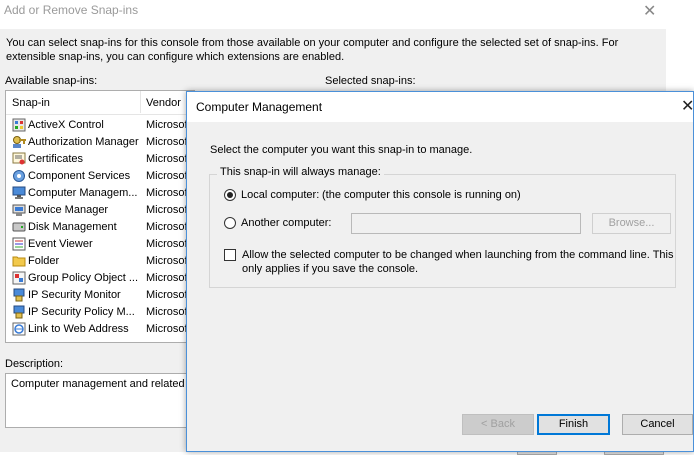 The image size is (694, 455). What do you see at coordinates (19, 125) in the screenshot?
I see `activex-icon` at bounding box center [19, 125].